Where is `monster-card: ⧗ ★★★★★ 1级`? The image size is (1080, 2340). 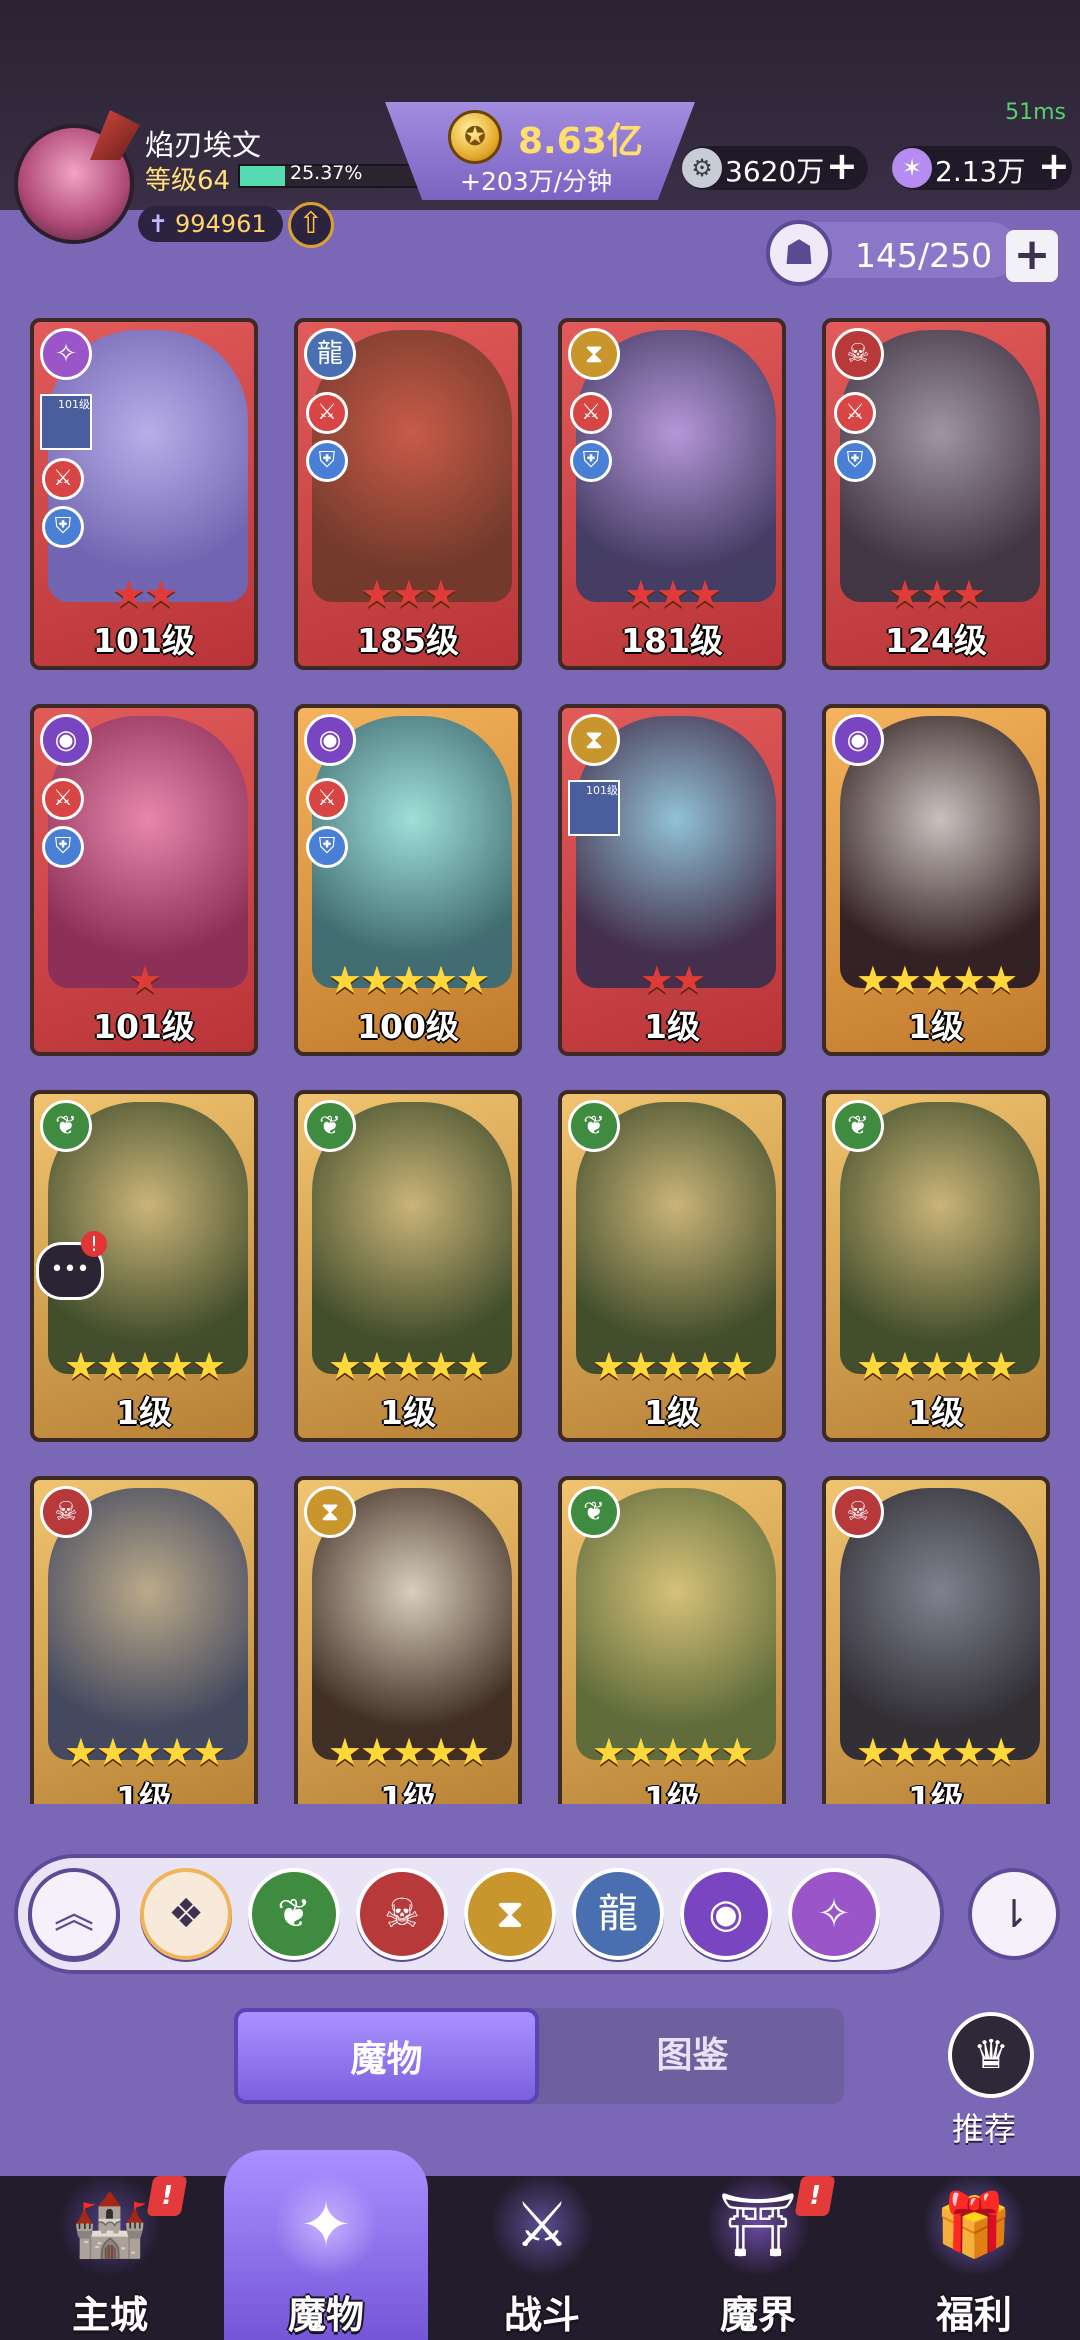
monster-card: ⧗ ★★★★★ 1级 is located at coordinates (408, 1640).